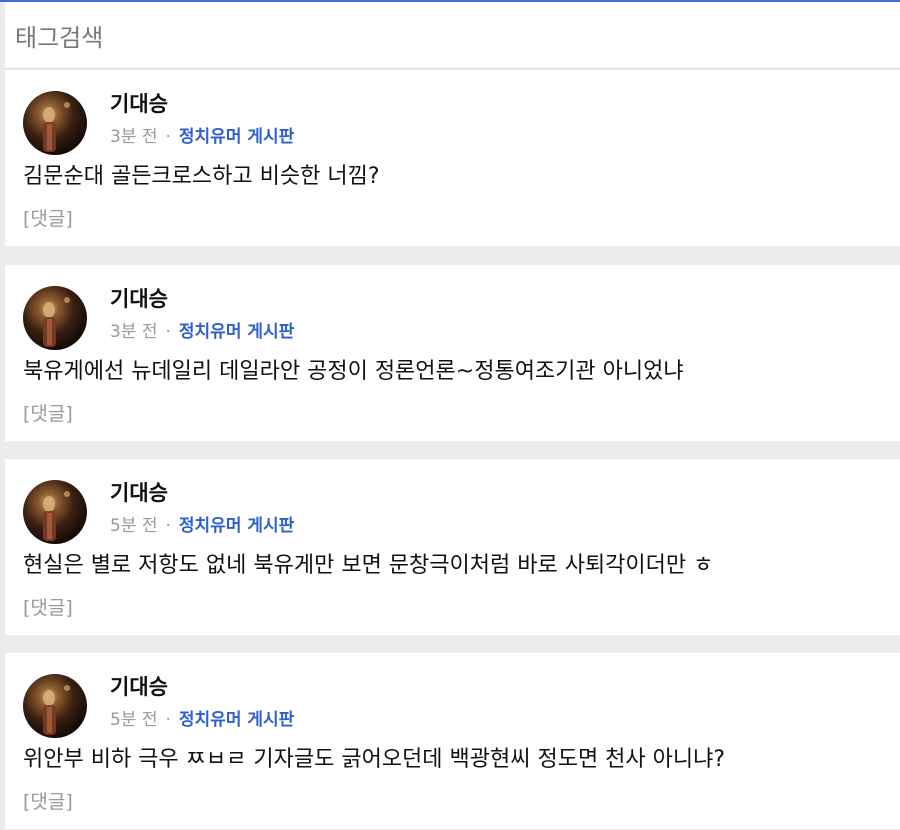 Image resolution: width=900 pixels, height=830 pixels. What do you see at coordinates (201, 174) in the screenshot?
I see `post-content: 김문순대 골든크로스하고 비슷한 너낌?` at bounding box center [201, 174].